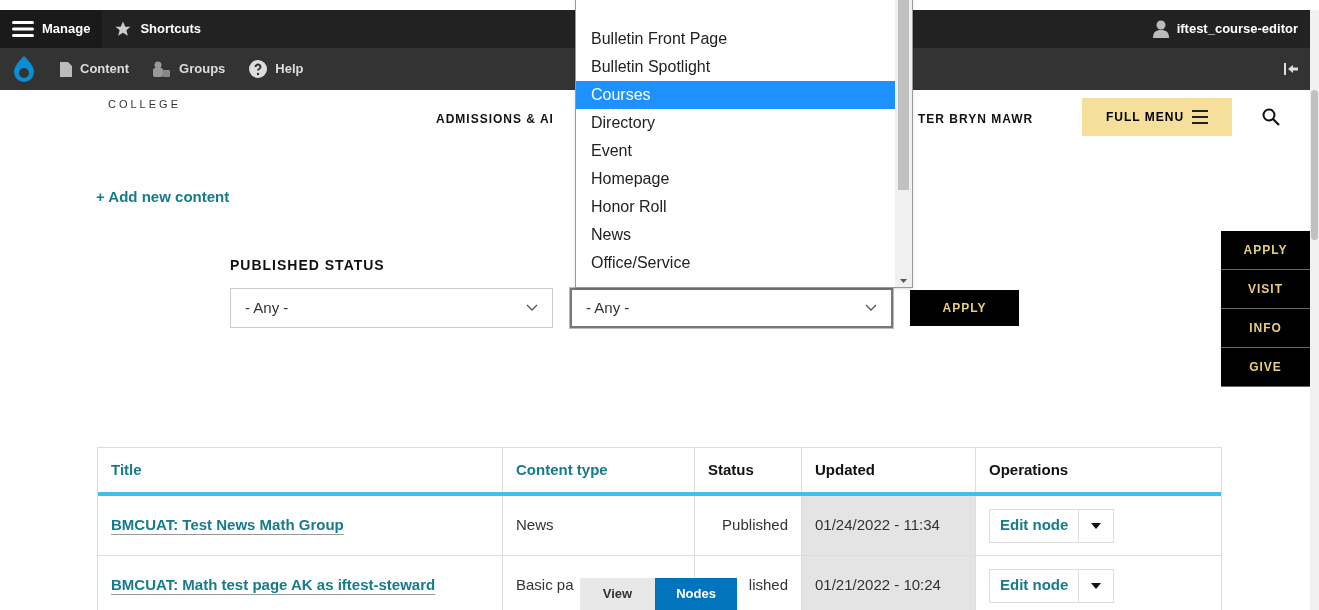 The image size is (1319, 610). What do you see at coordinates (1265, 367) in the screenshot?
I see `side-button: GIVE` at bounding box center [1265, 367].